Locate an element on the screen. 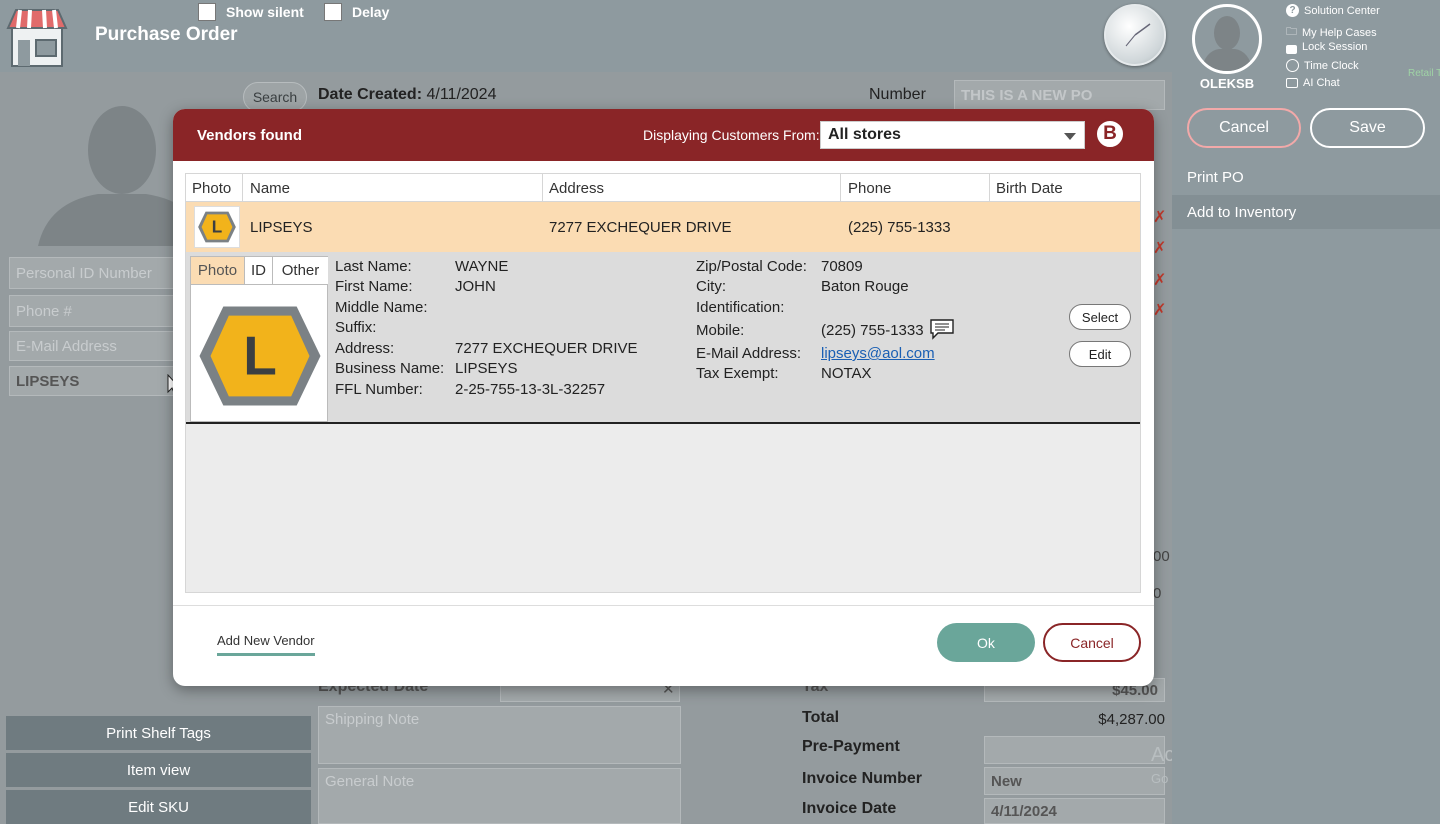  show-silent-checkbox is located at coordinates (207, 12).